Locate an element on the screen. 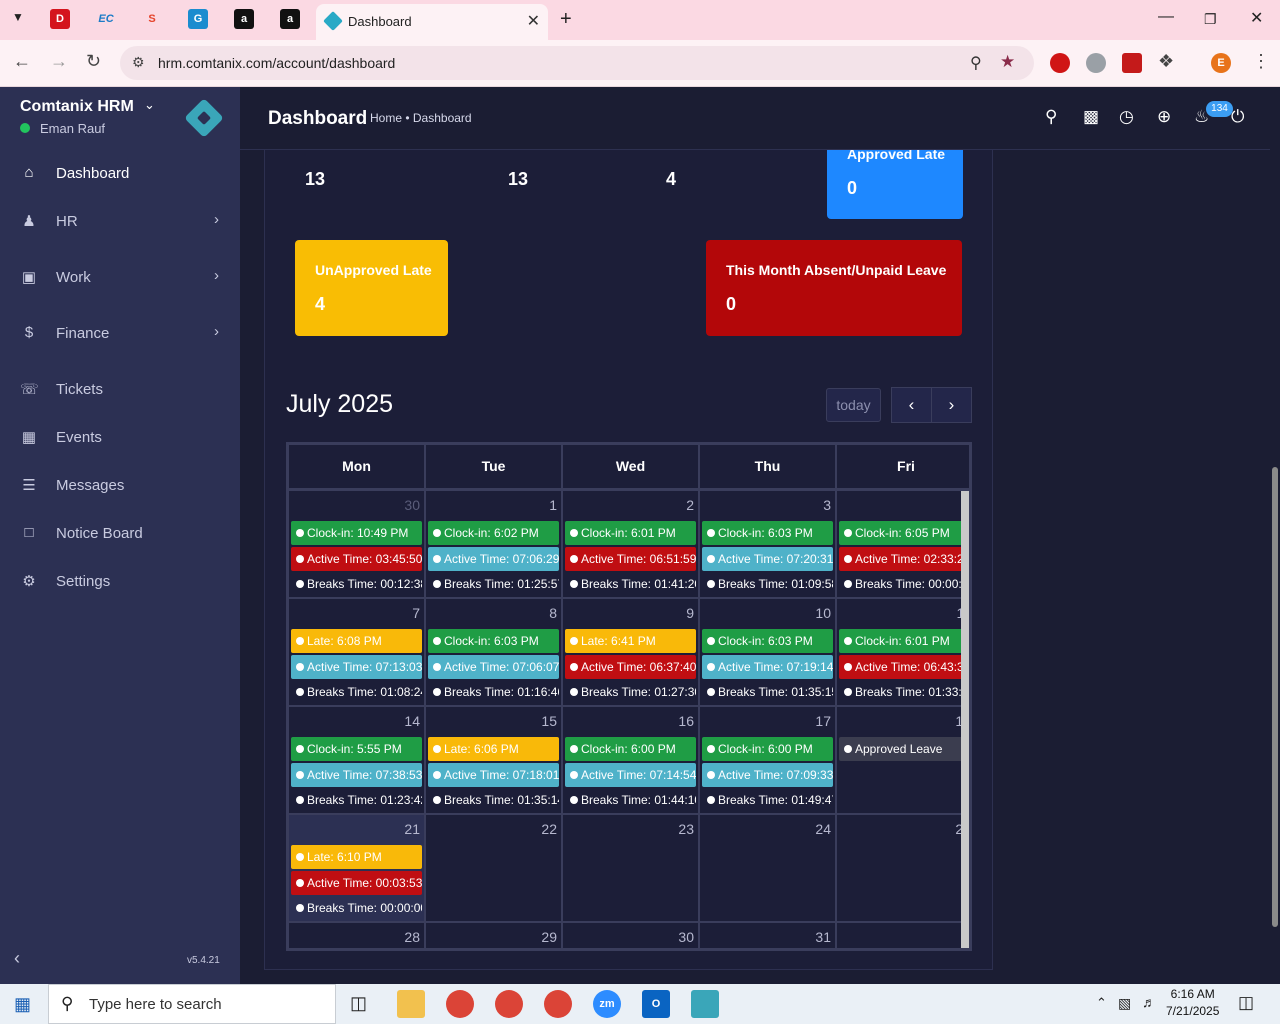 The height and width of the screenshot is (1024, 1280). calendar-event: Active Time: 07:18:01 is located at coordinates (493, 774).